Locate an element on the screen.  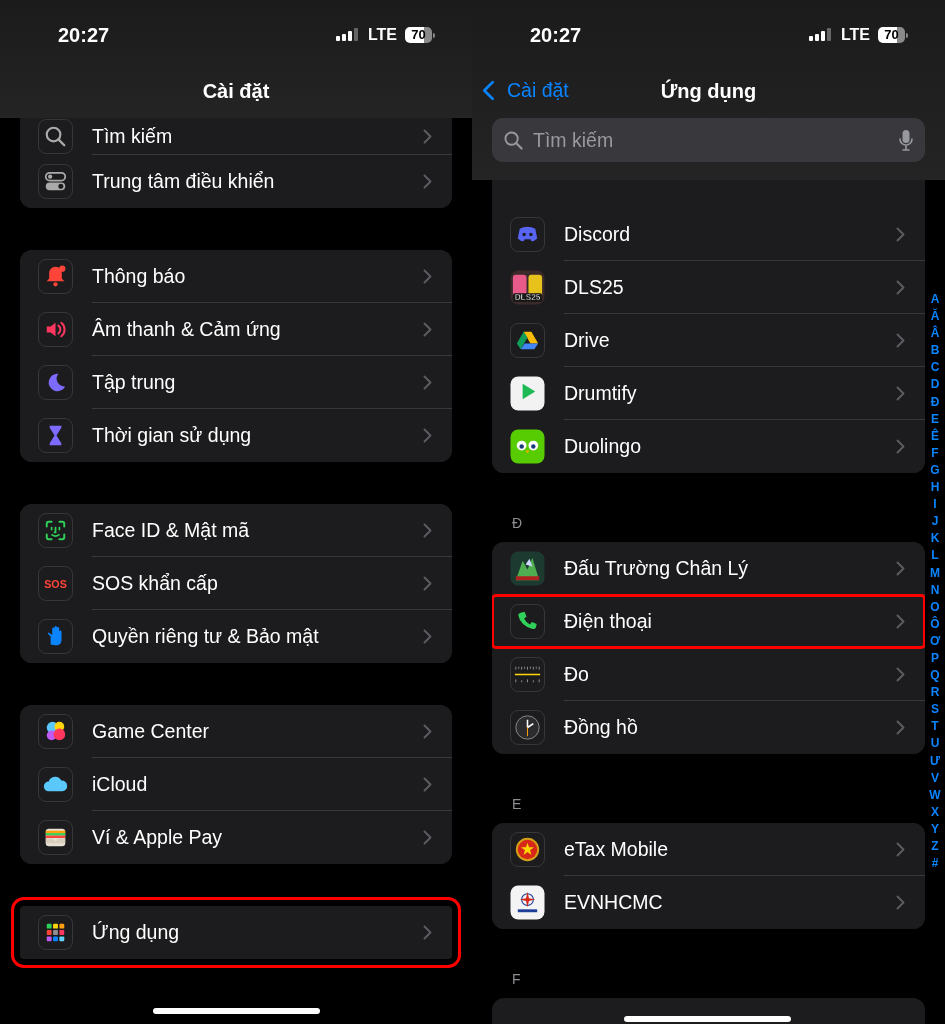
index-letter: Ô is located at coordinates (935, 624).